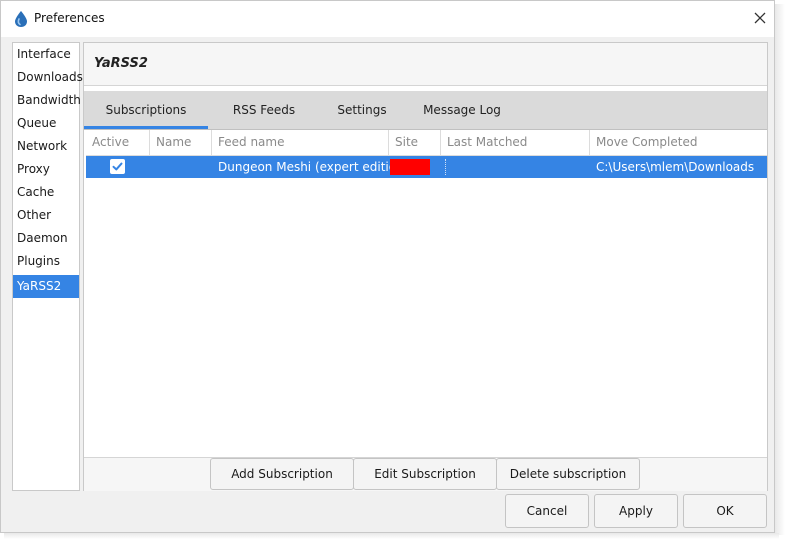 The height and width of the screenshot is (539, 785). What do you see at coordinates (300, 142) in the screenshot?
I see `column-feed-name: Feed name` at bounding box center [300, 142].